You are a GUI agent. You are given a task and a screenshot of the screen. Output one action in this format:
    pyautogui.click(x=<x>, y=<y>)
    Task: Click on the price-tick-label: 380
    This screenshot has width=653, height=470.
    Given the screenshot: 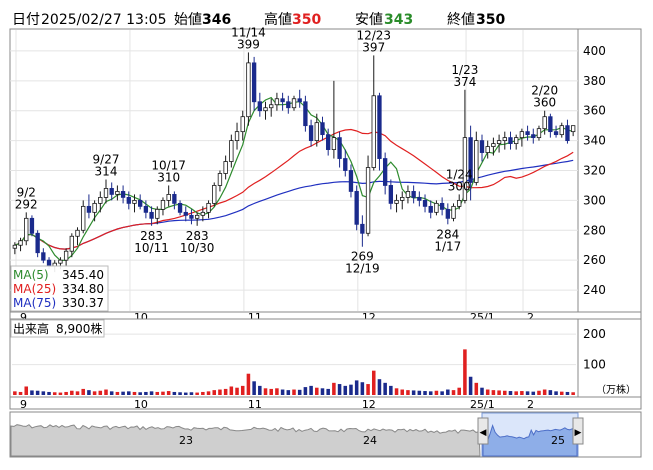 What is the action you would take?
    pyautogui.click(x=594, y=81)
    